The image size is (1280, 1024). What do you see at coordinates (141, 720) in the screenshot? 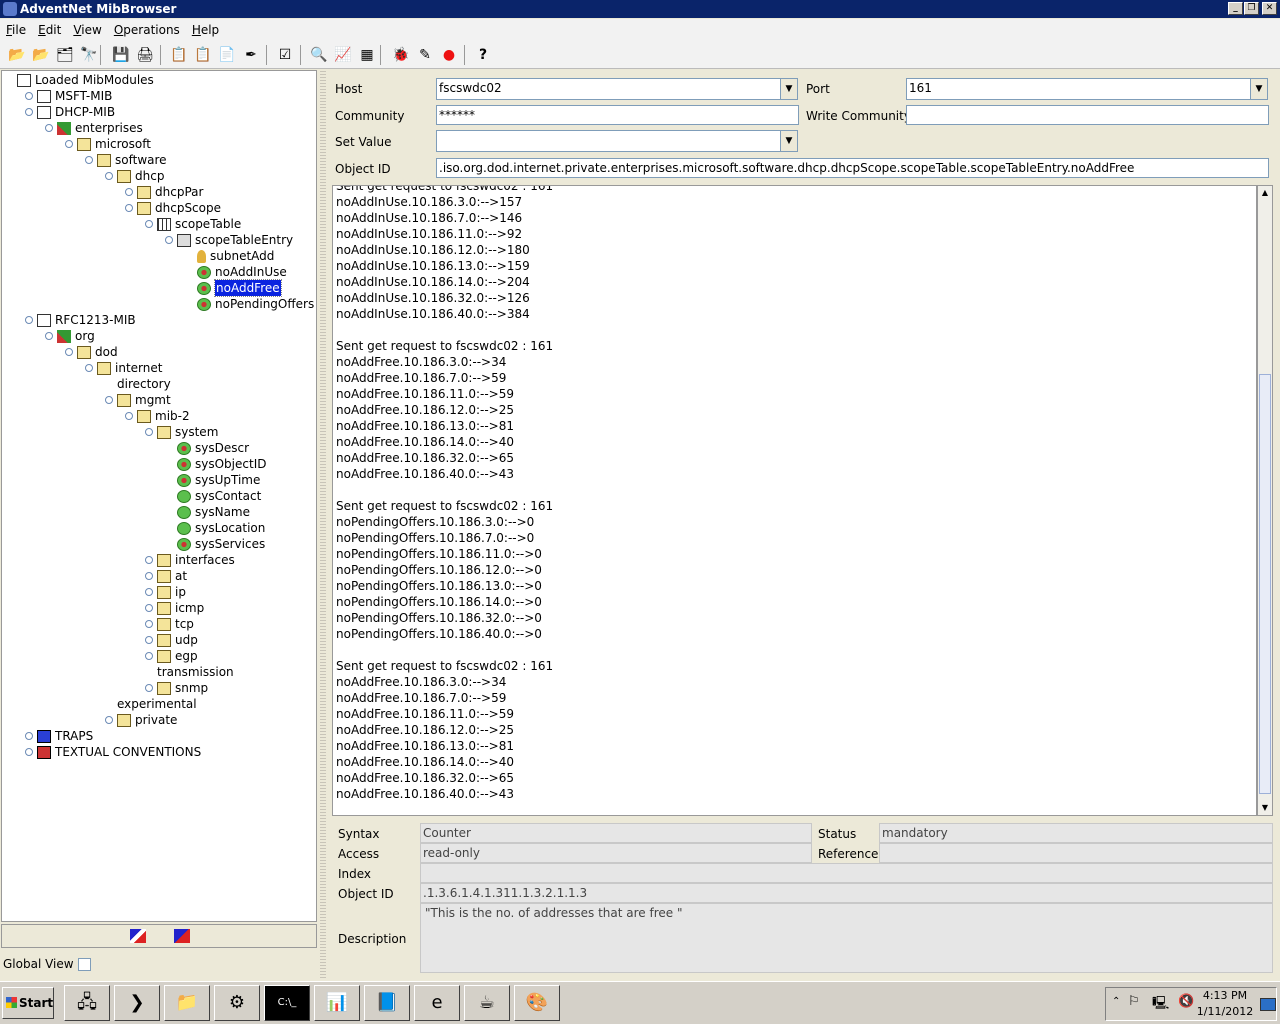
I see `tree-node: private` at bounding box center [141, 720].